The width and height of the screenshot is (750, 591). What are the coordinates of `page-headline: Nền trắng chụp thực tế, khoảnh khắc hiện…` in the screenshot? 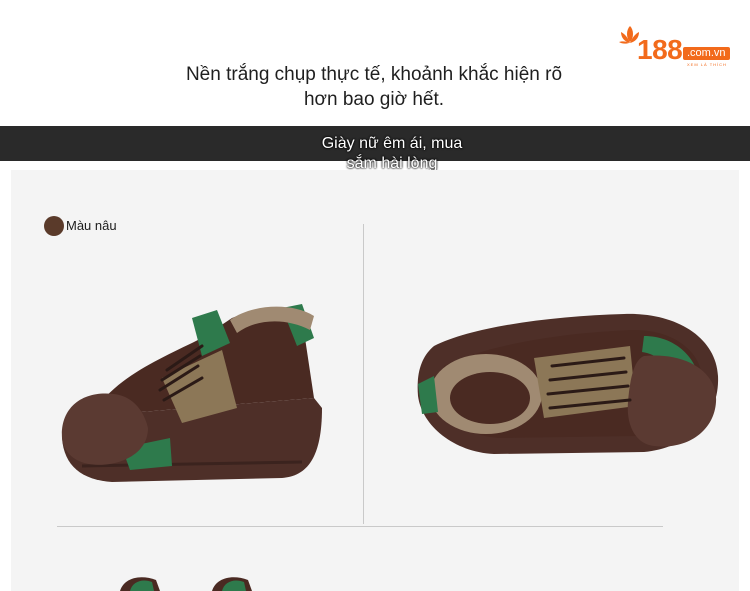 It's located at (374, 87).